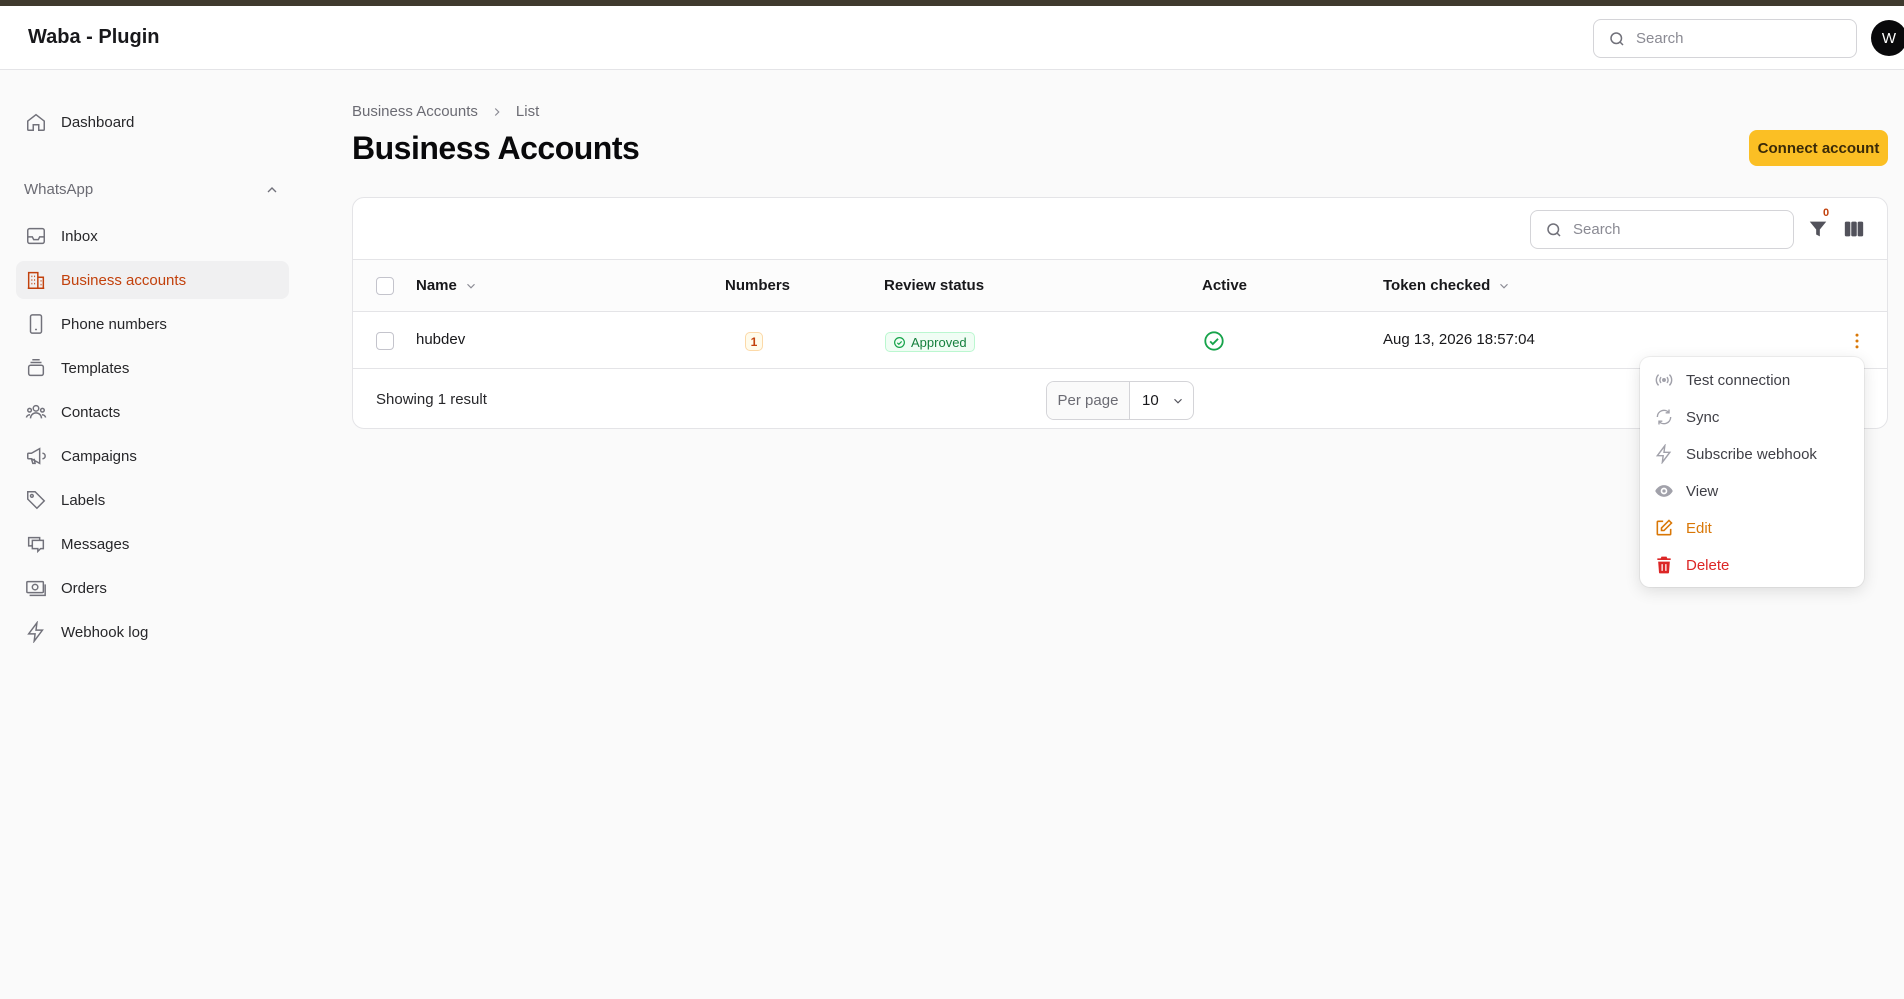  I want to click on column-header-label: Review status, so click(934, 285).